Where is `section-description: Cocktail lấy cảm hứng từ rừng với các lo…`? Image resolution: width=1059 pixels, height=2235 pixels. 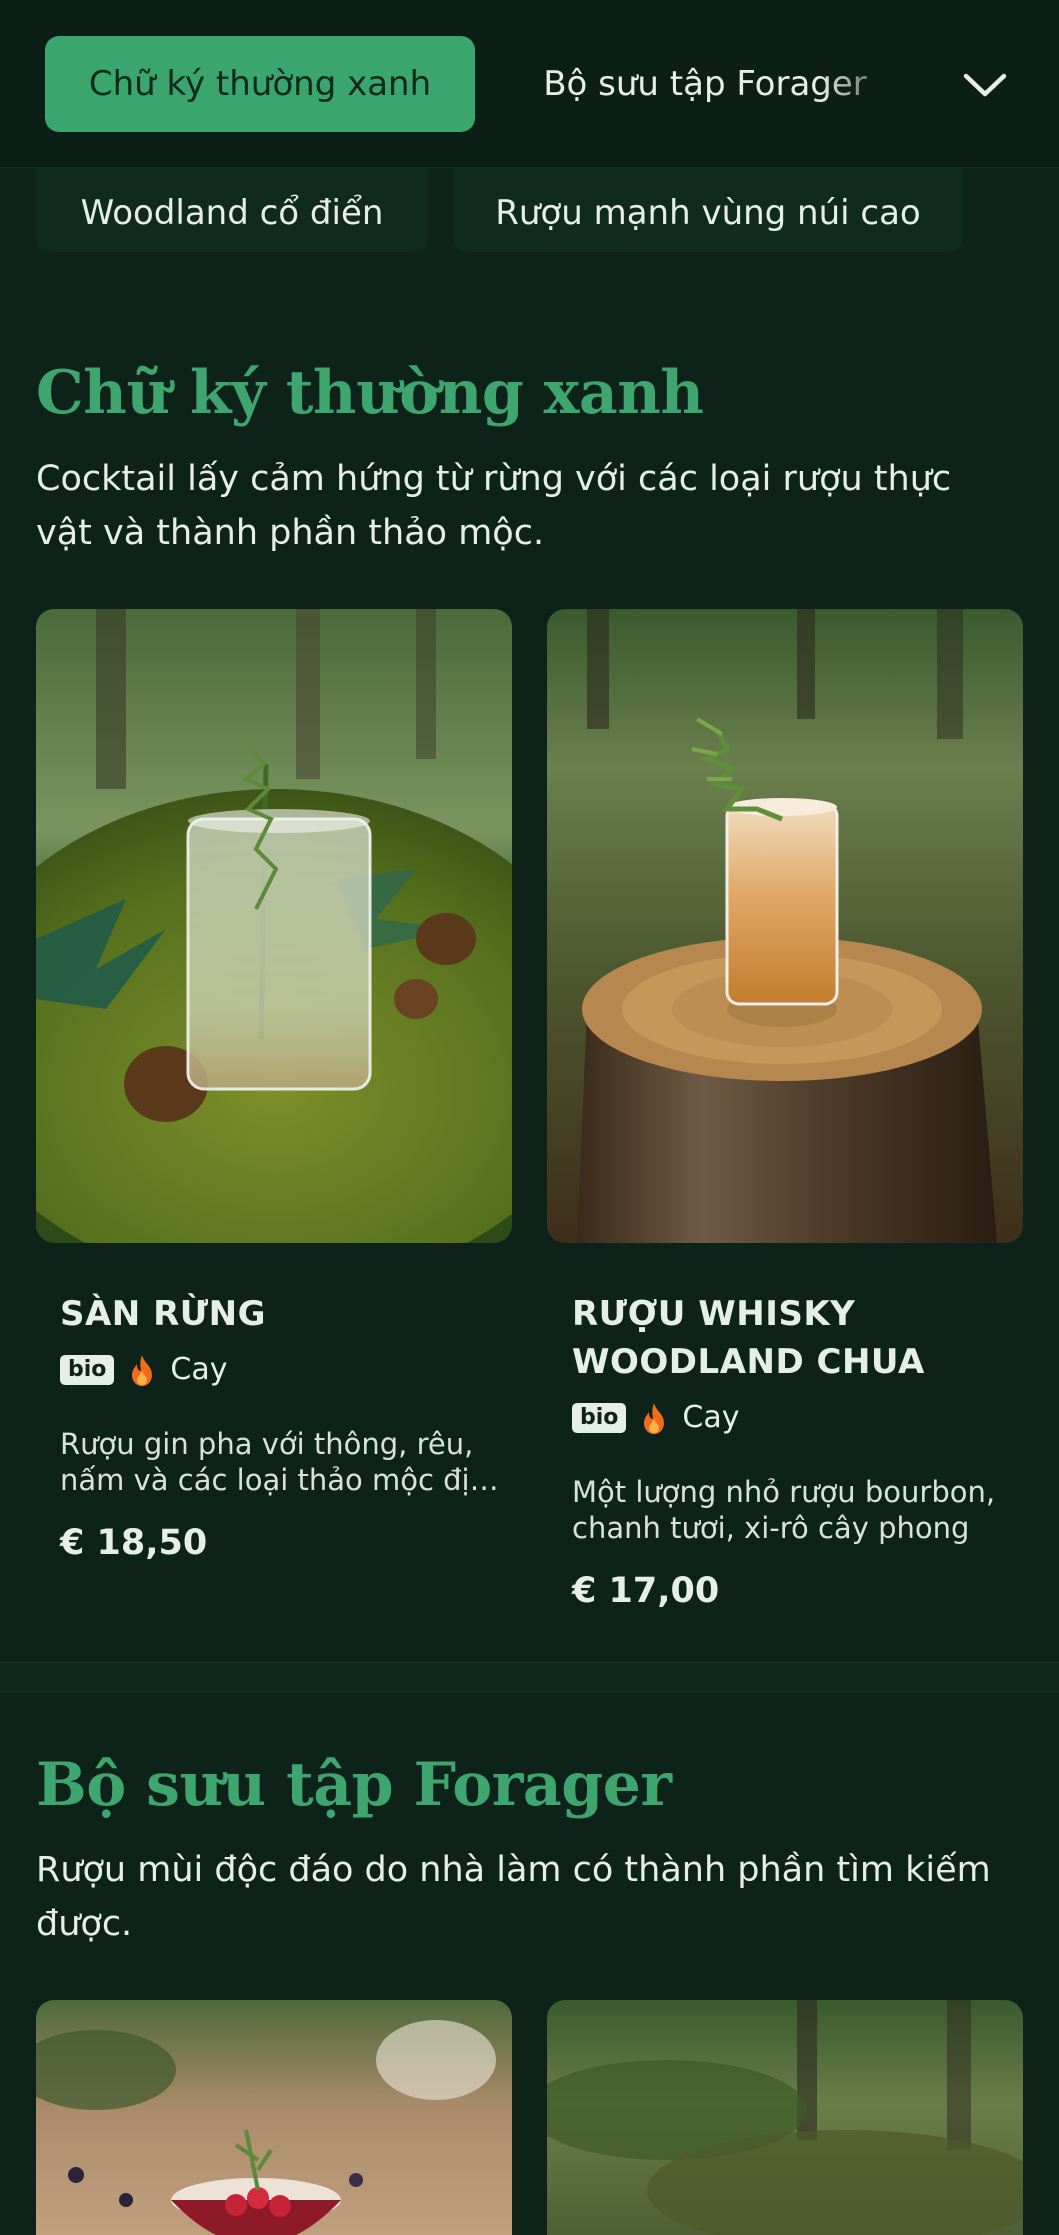 section-description: Cocktail lấy cảm hứng từ rừng với các lo… is located at coordinates (494, 506).